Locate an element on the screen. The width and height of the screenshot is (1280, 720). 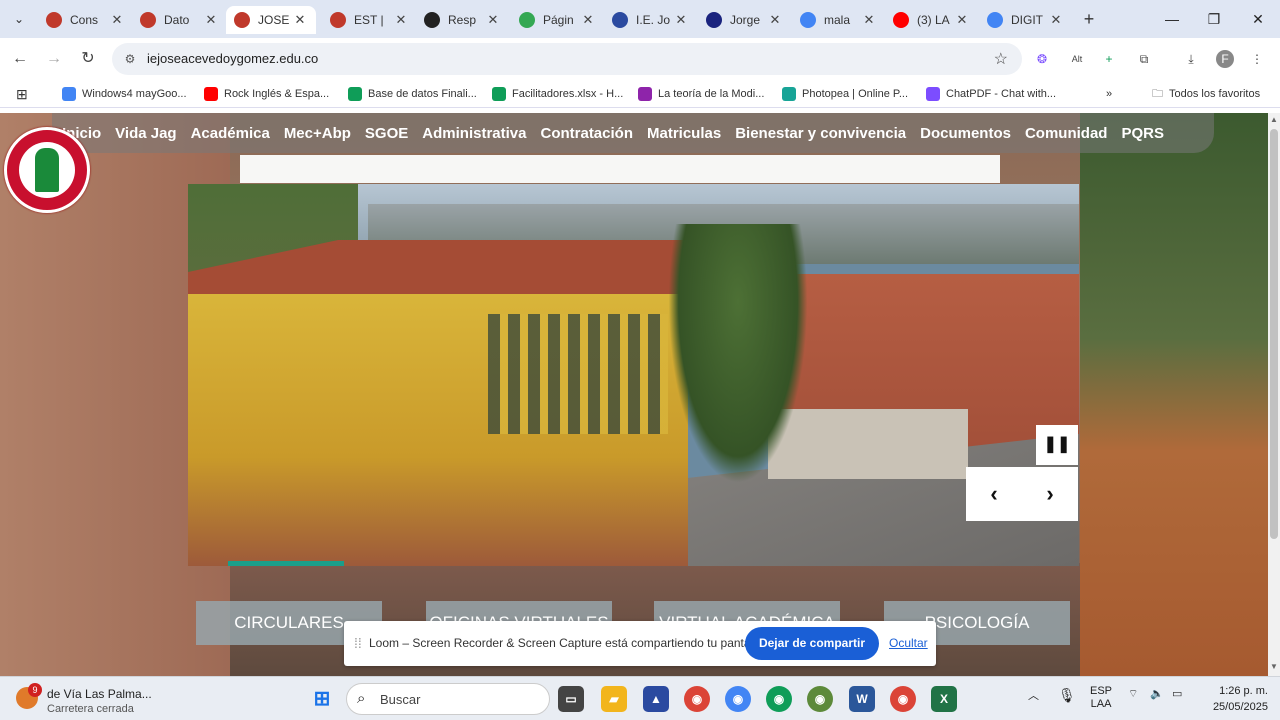
browser-tab: I.E. Jo ✕ is located at coordinates (650, 20).